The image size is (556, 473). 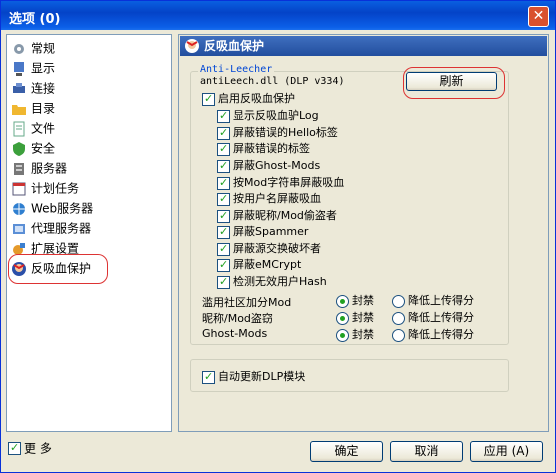 I want to click on option-checkbox: 屏蔽错误的Hello标签, so click(x=277, y=133).